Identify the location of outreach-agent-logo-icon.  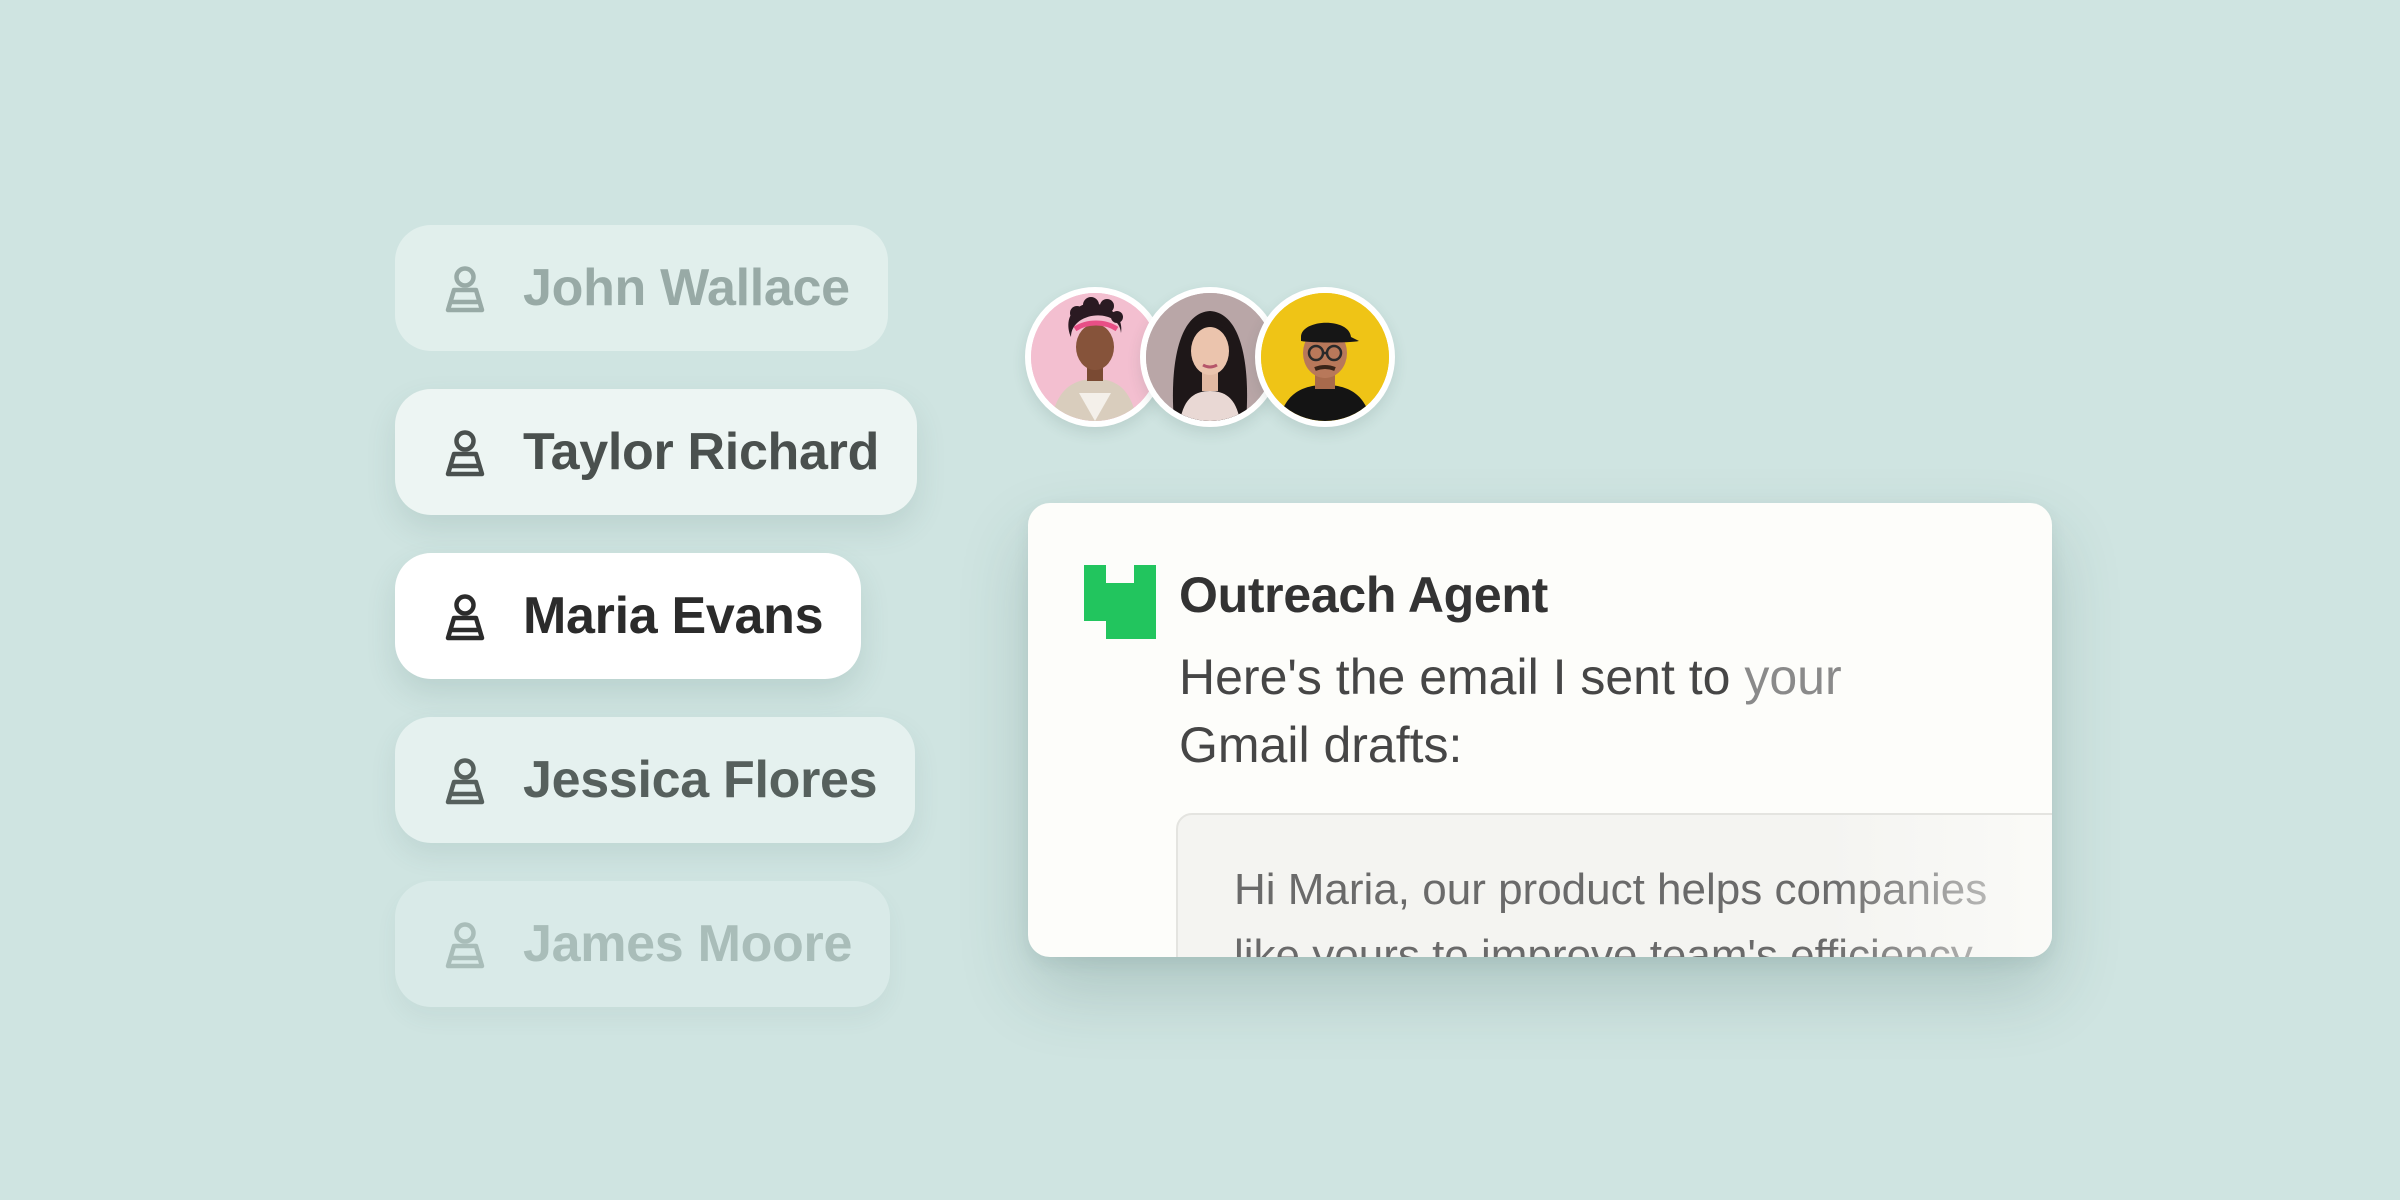
(1120, 602).